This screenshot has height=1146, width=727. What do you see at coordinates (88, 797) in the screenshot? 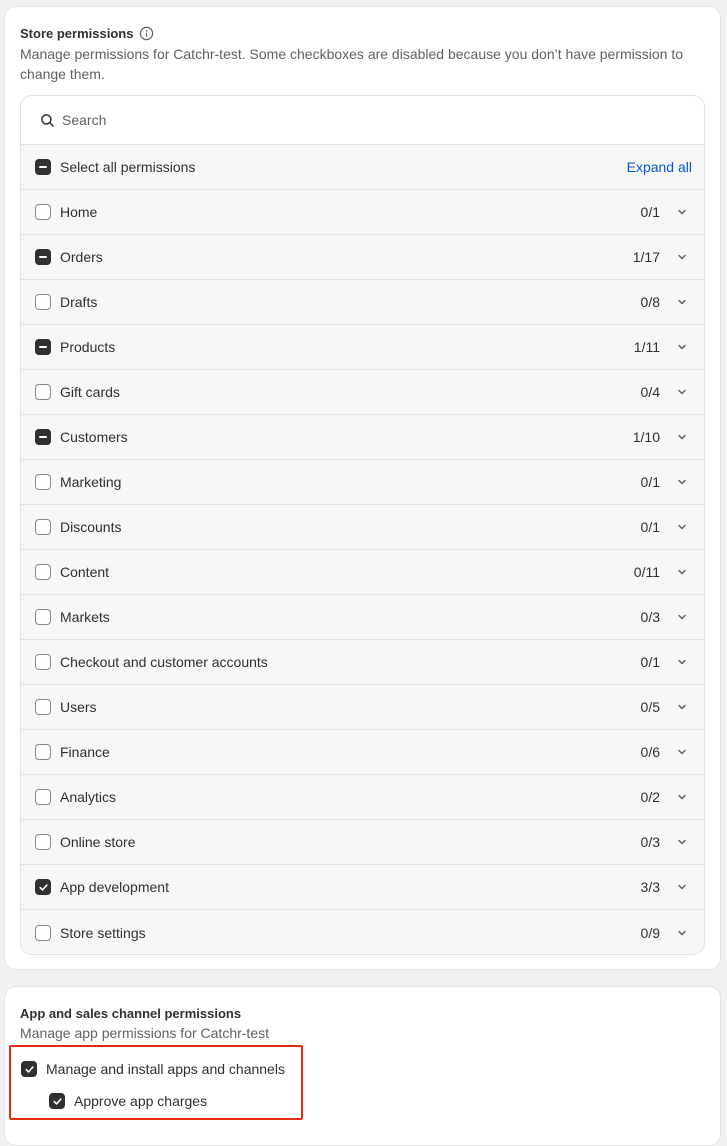
I see `permission-label: Analytics` at bounding box center [88, 797].